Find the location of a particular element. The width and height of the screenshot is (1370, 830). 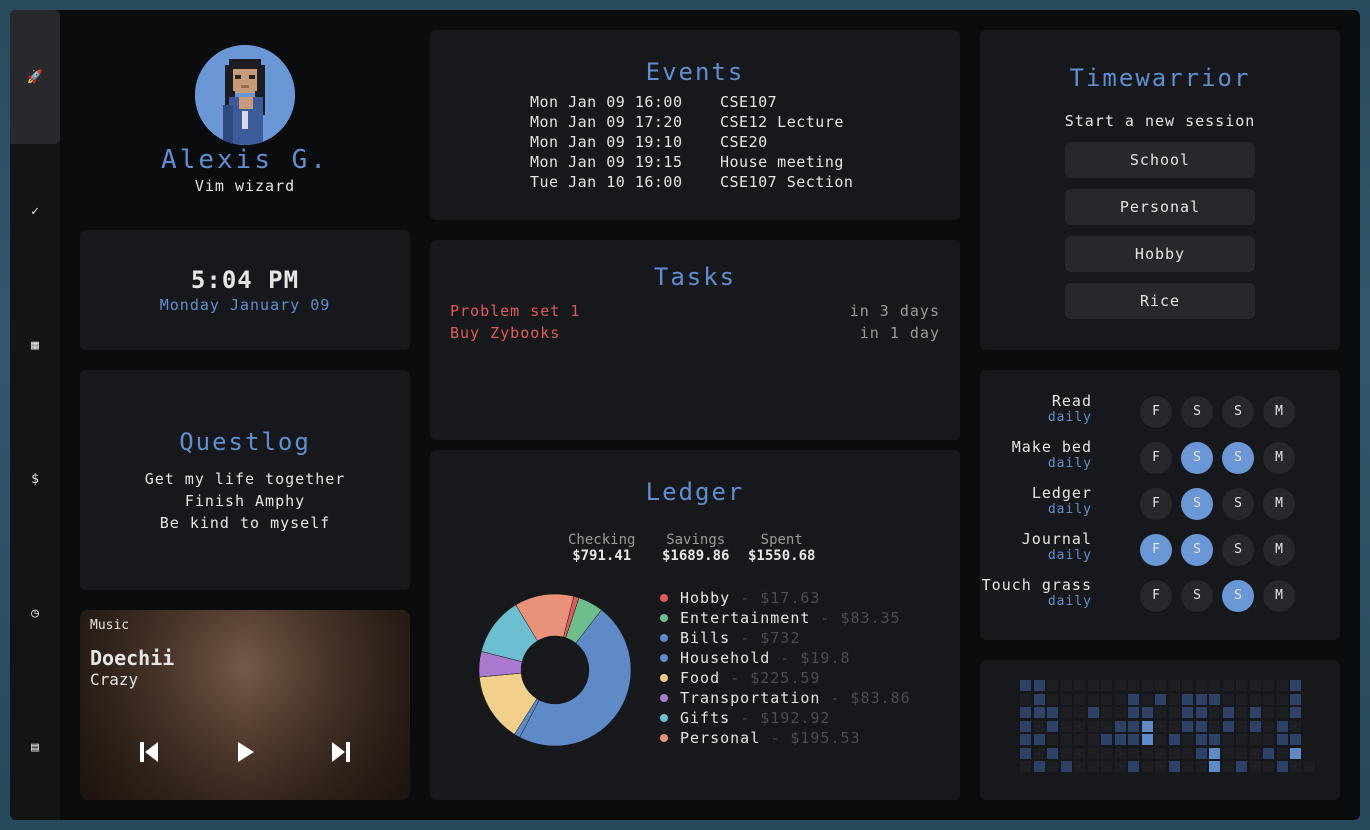

event-row: Mon Jan 09 17:20 CSE12 Lecture is located at coordinates (691, 122).